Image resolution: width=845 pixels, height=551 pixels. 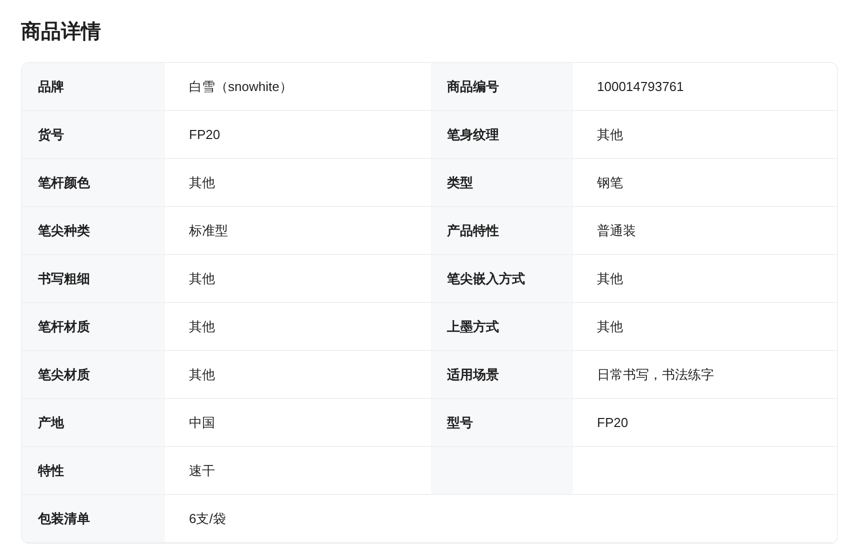 I want to click on spec-label: 商品编号, so click(x=473, y=87).